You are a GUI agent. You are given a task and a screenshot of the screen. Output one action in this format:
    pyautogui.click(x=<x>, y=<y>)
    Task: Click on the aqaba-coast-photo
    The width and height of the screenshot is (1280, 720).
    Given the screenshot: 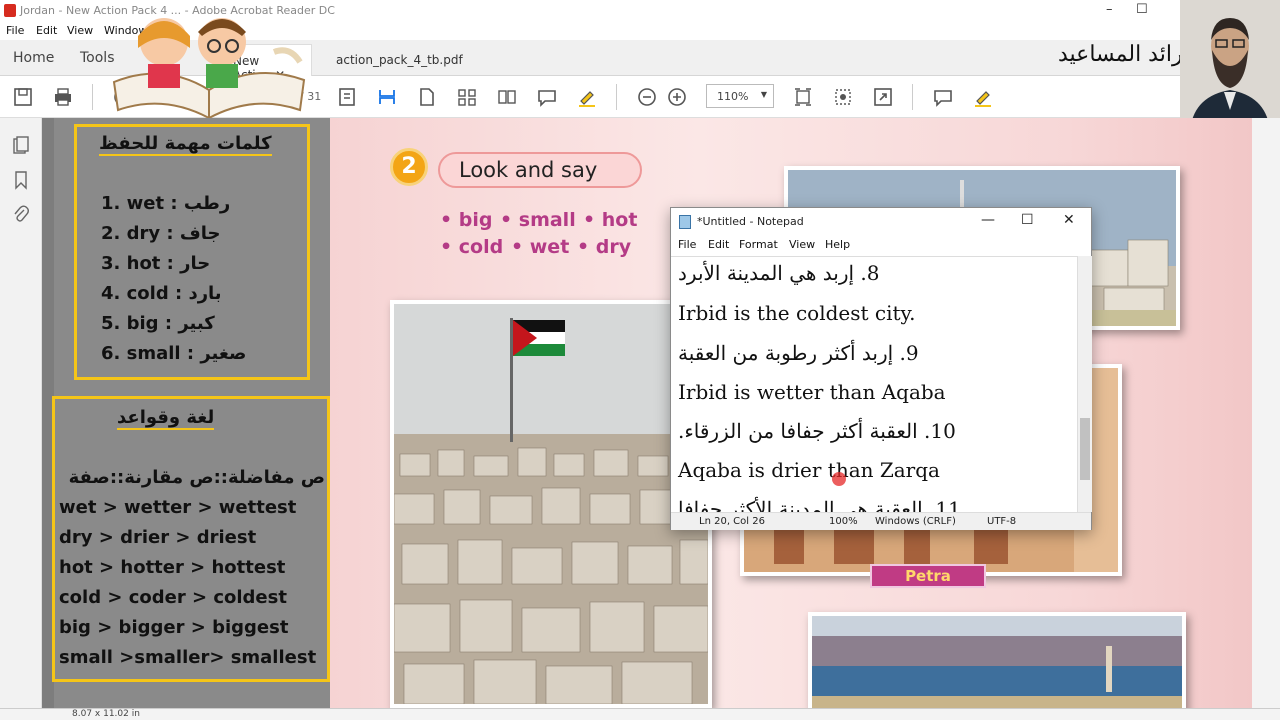 What is the action you would take?
    pyautogui.click(x=997, y=662)
    